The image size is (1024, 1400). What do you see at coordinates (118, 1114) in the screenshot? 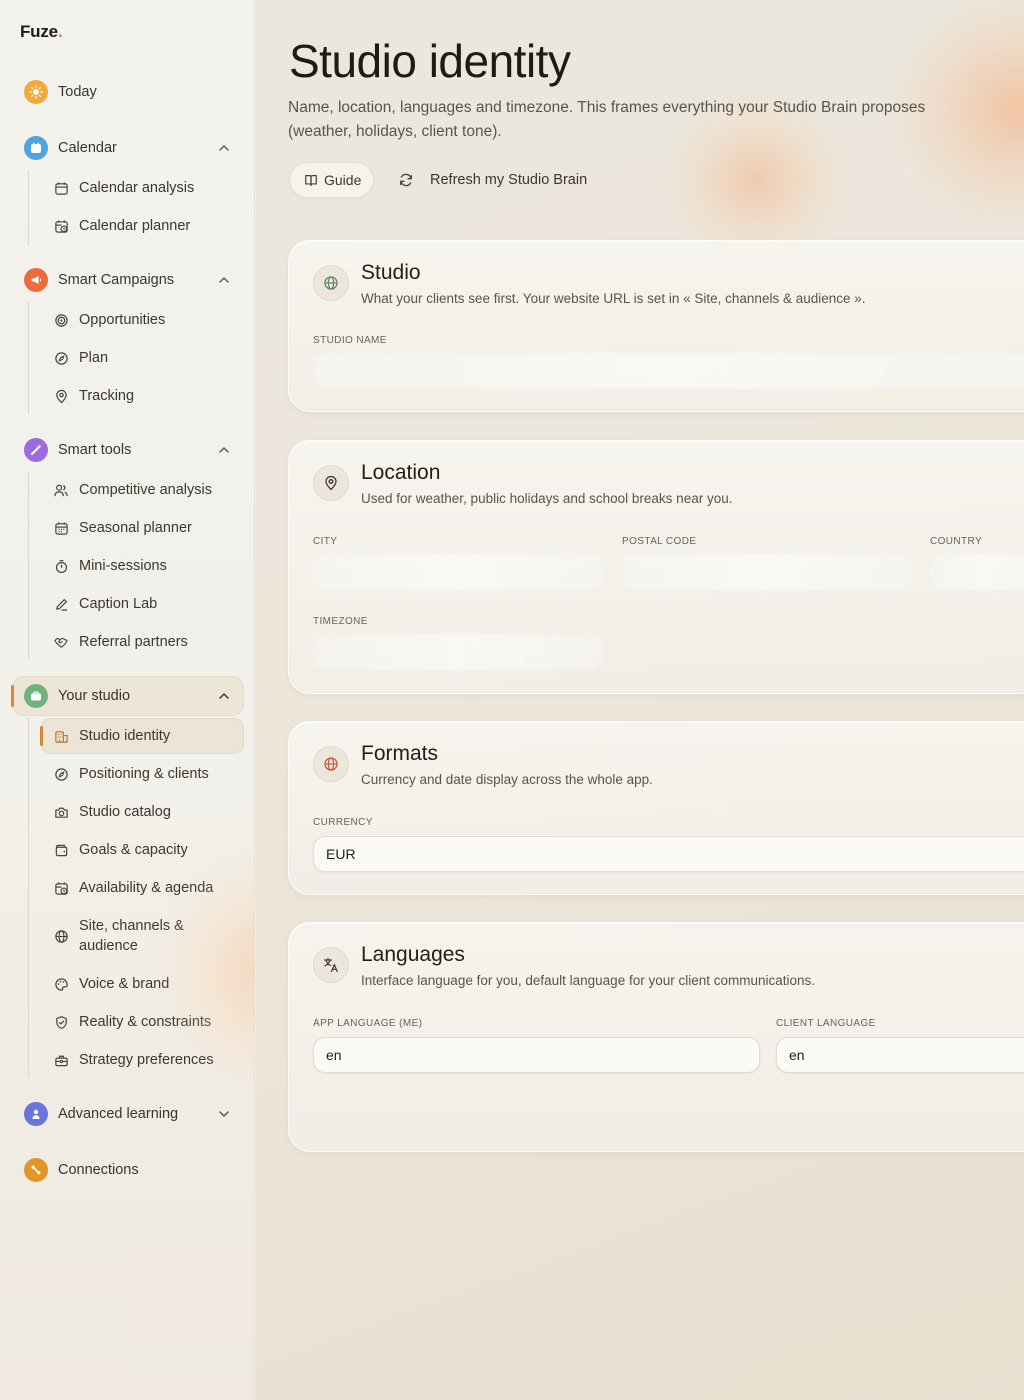
I see `nav-advanced-learning-label: Advanced learning` at bounding box center [118, 1114].